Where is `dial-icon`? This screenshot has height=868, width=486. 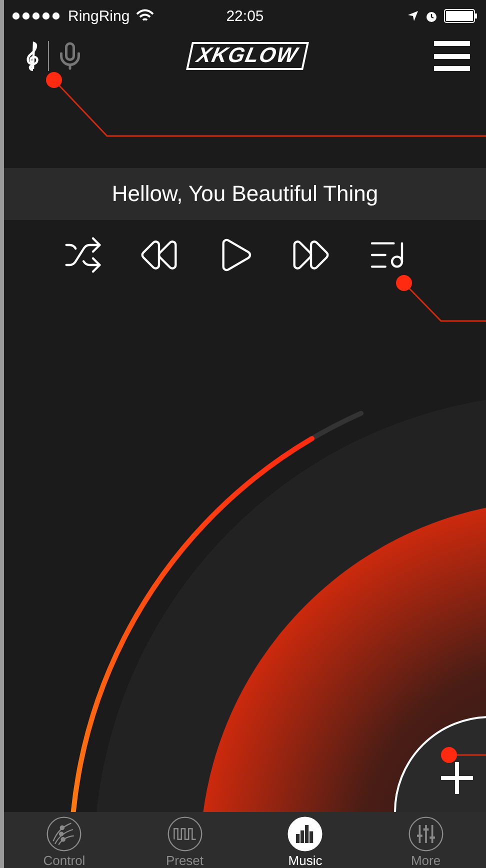 dial-icon is located at coordinates (64, 834).